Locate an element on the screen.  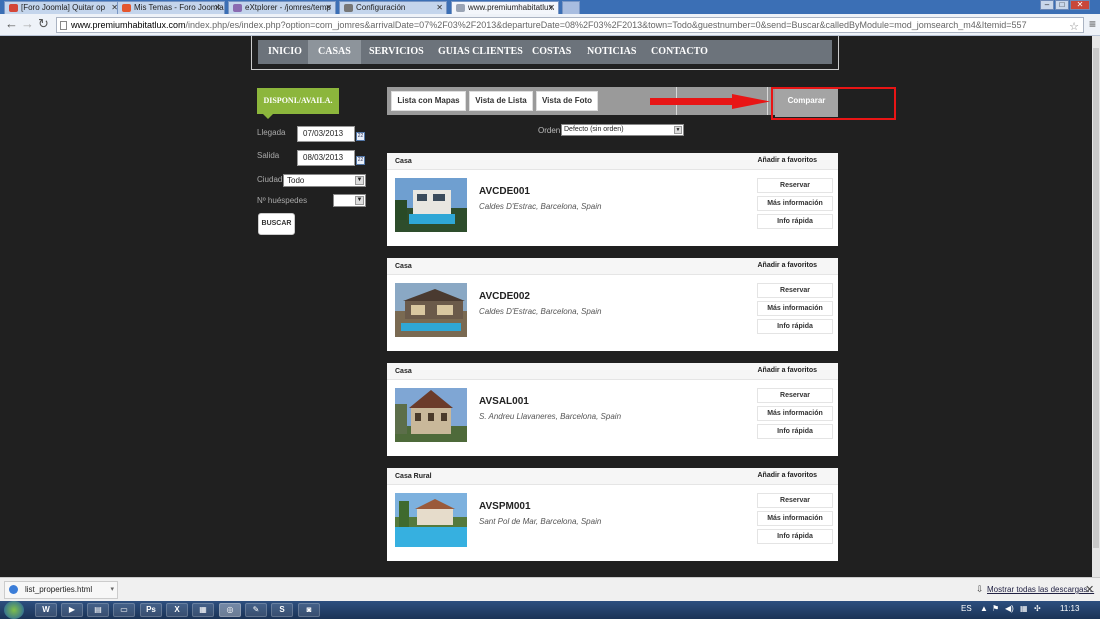
map-list-button: Lista con Mapas is located at coordinates (428, 101).